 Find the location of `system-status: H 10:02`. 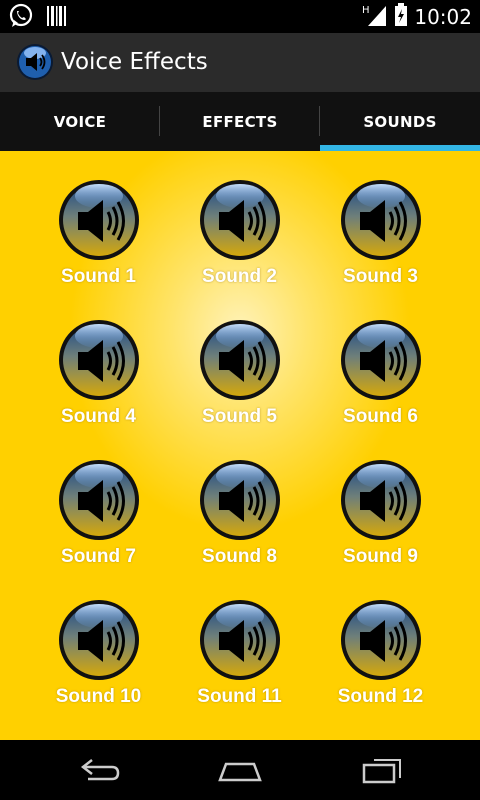

system-status: H 10:02 is located at coordinates (417, 17).